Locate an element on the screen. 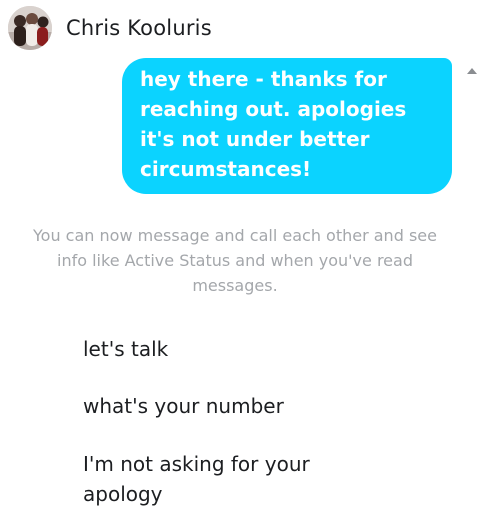 Image resolution: width=502 pixels, height=511 pixels. scroll-up-arrow-icon is located at coordinates (472, 71).